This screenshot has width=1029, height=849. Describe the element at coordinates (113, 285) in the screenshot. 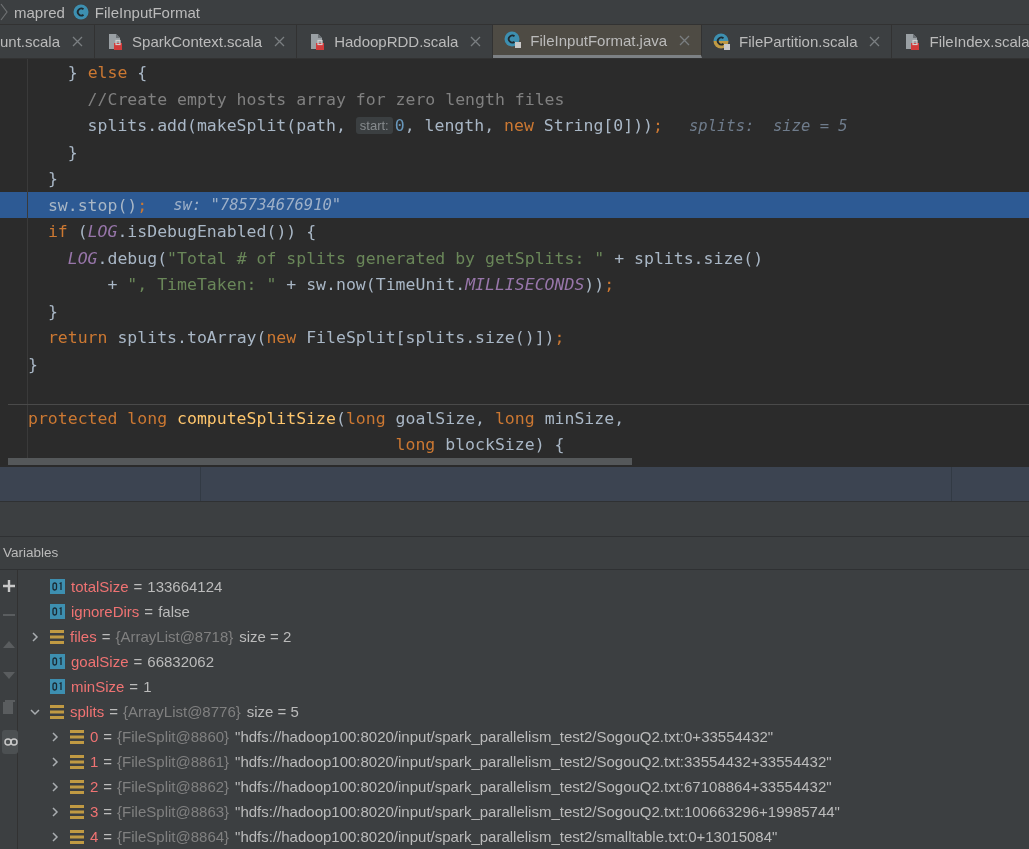

I see `code-text: +` at that location.